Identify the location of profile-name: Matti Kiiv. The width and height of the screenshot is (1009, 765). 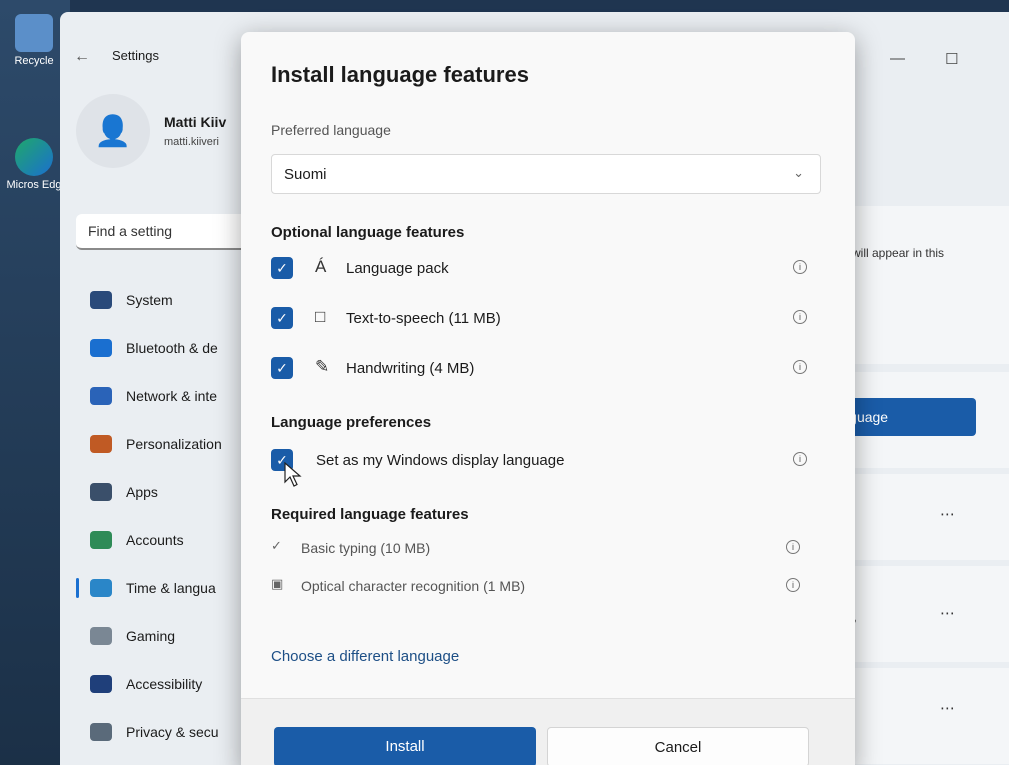
(195, 122).